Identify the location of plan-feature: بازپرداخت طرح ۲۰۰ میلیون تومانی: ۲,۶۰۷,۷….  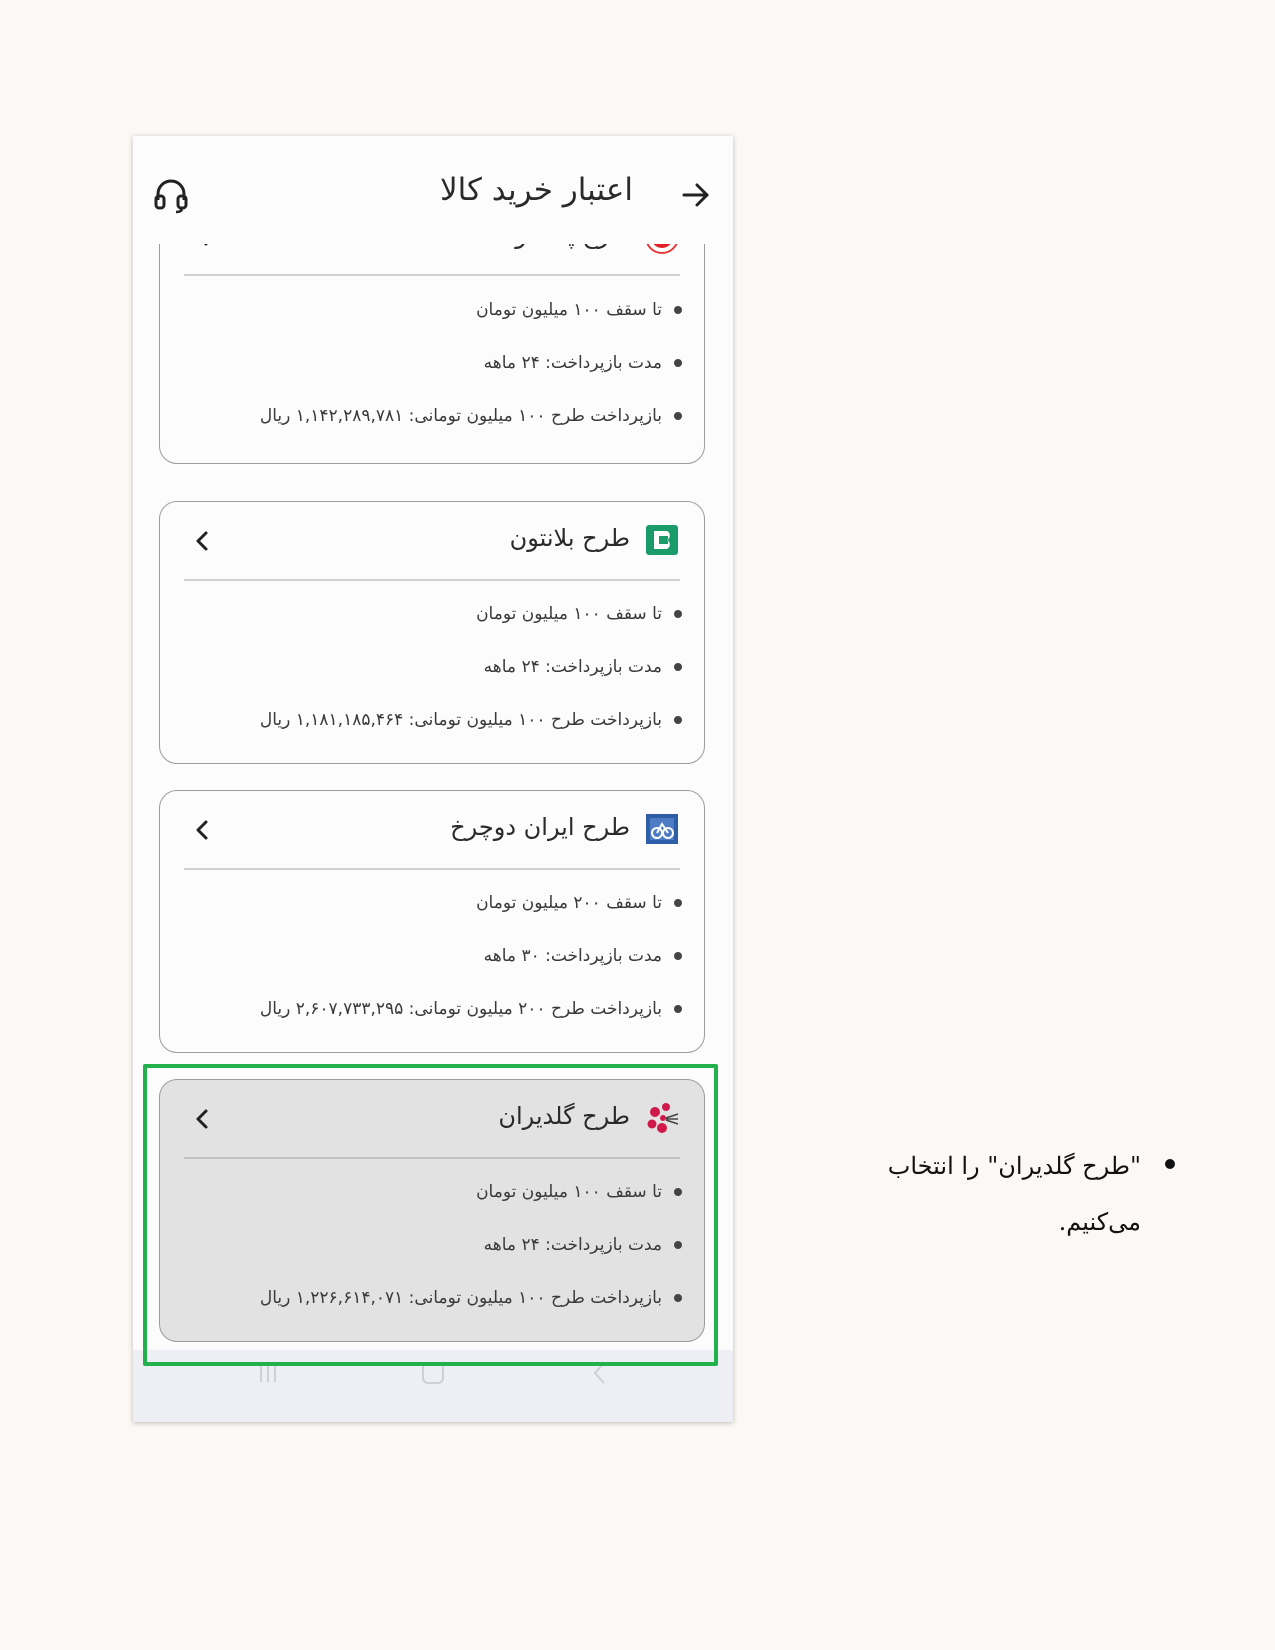
(471, 1009).